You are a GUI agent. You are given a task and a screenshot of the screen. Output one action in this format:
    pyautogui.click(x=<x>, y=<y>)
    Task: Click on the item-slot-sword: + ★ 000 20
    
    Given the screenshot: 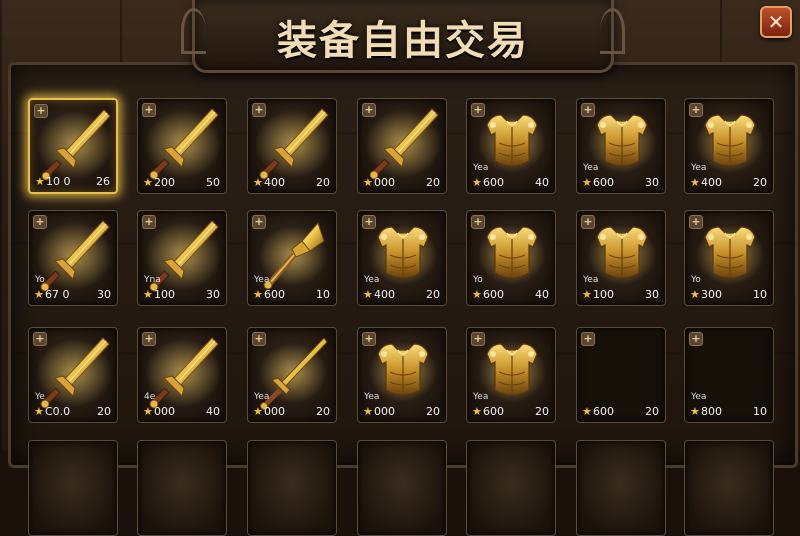 What is the action you would take?
    pyautogui.click(x=402, y=146)
    